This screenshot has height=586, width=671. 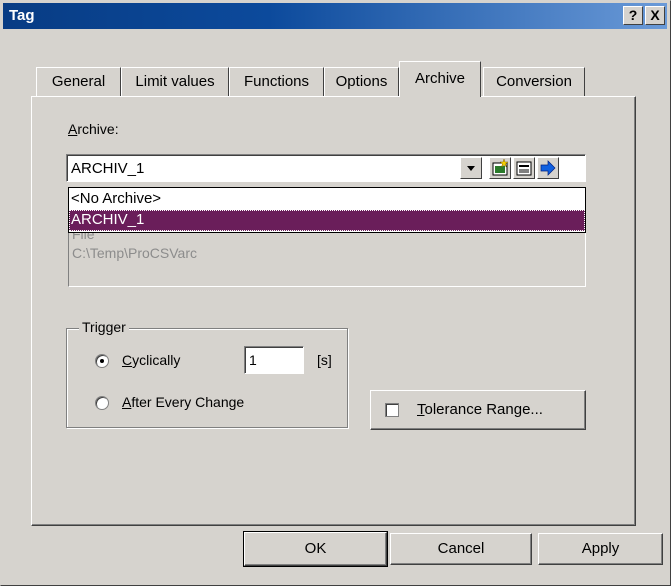 What do you see at coordinates (392, 410) in the screenshot?
I see `tolerance-checkbox` at bounding box center [392, 410].